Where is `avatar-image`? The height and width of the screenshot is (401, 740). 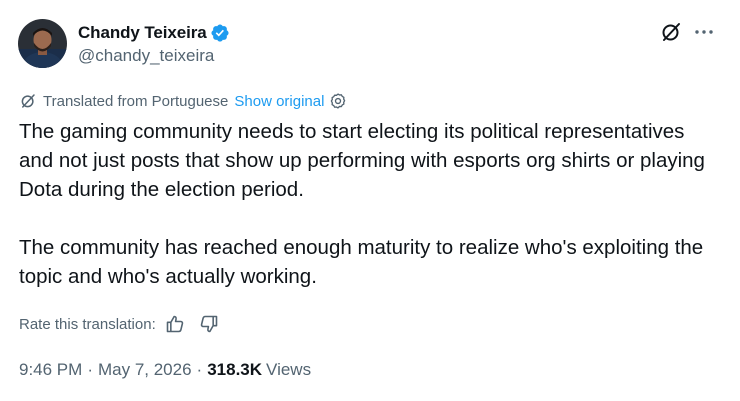
avatar-image is located at coordinates (42, 43).